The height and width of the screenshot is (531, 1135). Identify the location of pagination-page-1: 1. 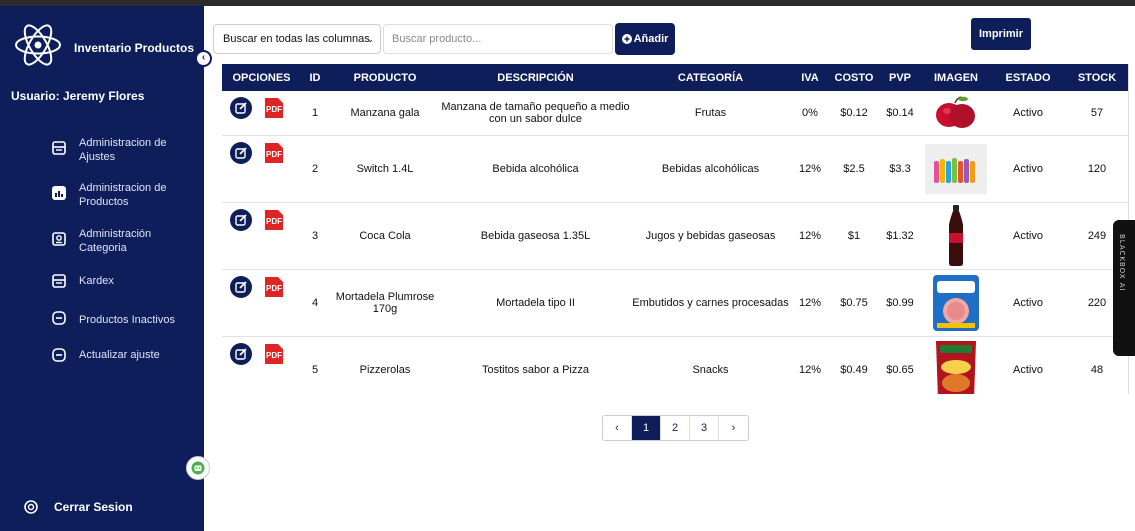
(646, 428).